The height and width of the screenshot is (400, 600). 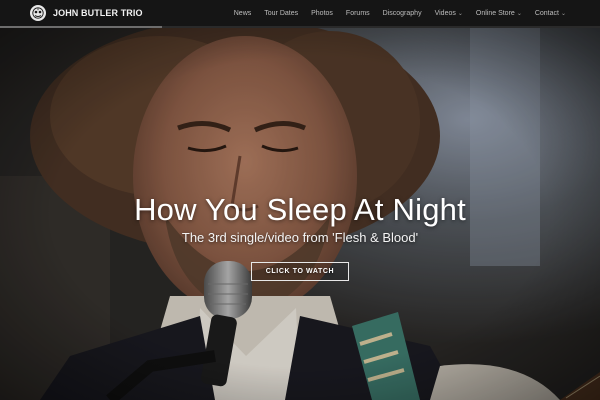 I want to click on nav-item-videos: Videos ⌄, so click(x=449, y=13).